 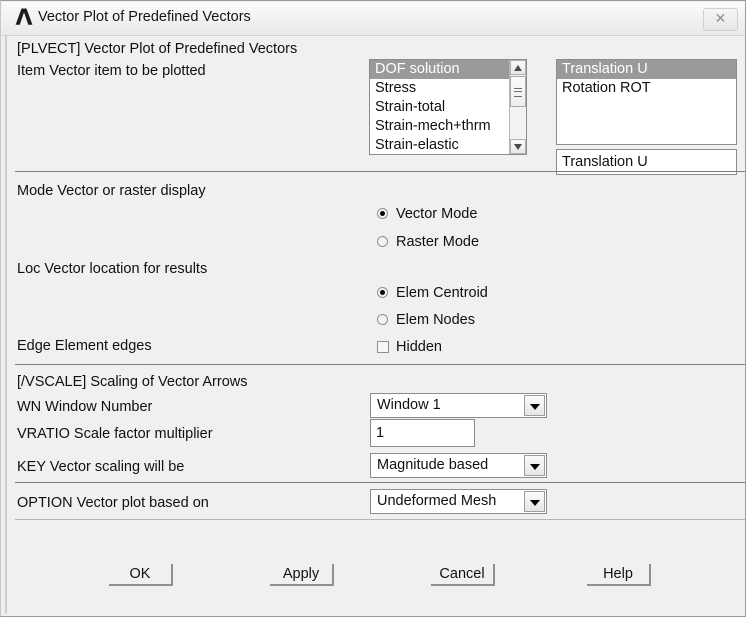 I want to click on apply-button: Apply, so click(x=302, y=575).